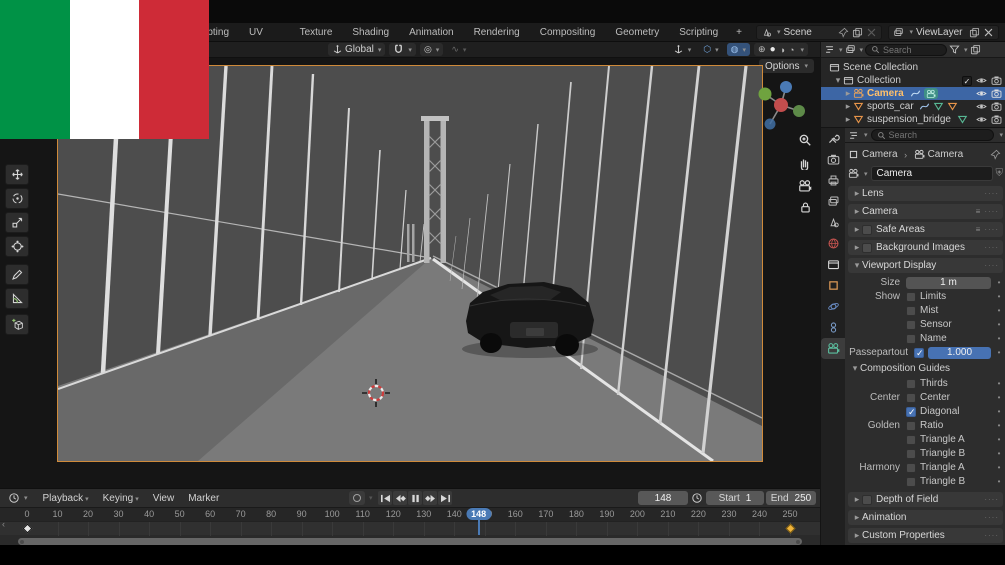  What do you see at coordinates (925, 193) in the screenshot?
I see `panel-lens: ▸ Lens ····` at bounding box center [925, 193].